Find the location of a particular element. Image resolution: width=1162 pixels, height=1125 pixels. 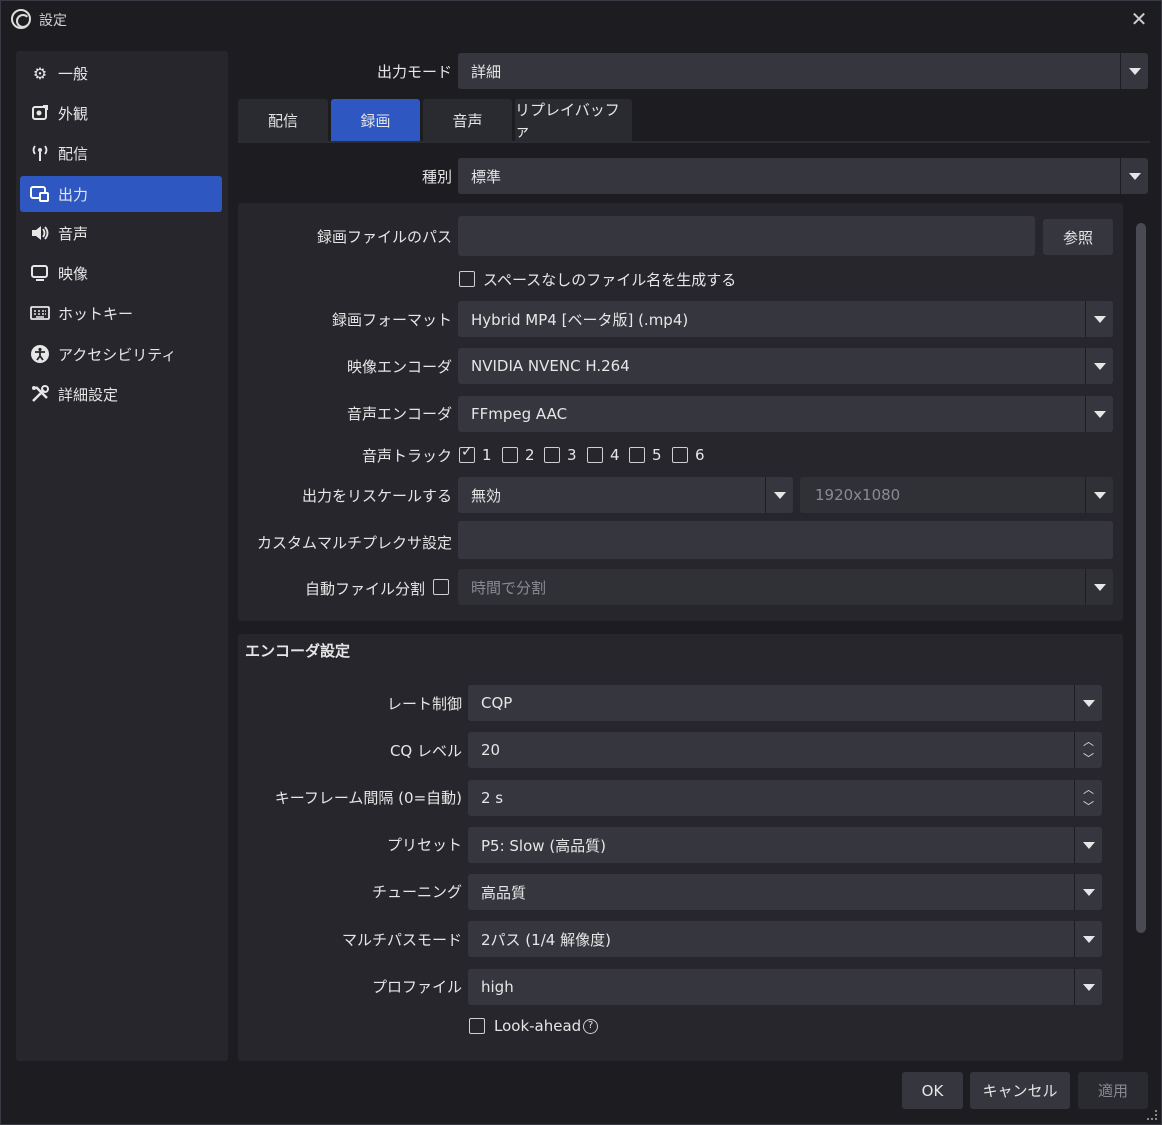

help-icon: ? is located at coordinates (591, 1026).